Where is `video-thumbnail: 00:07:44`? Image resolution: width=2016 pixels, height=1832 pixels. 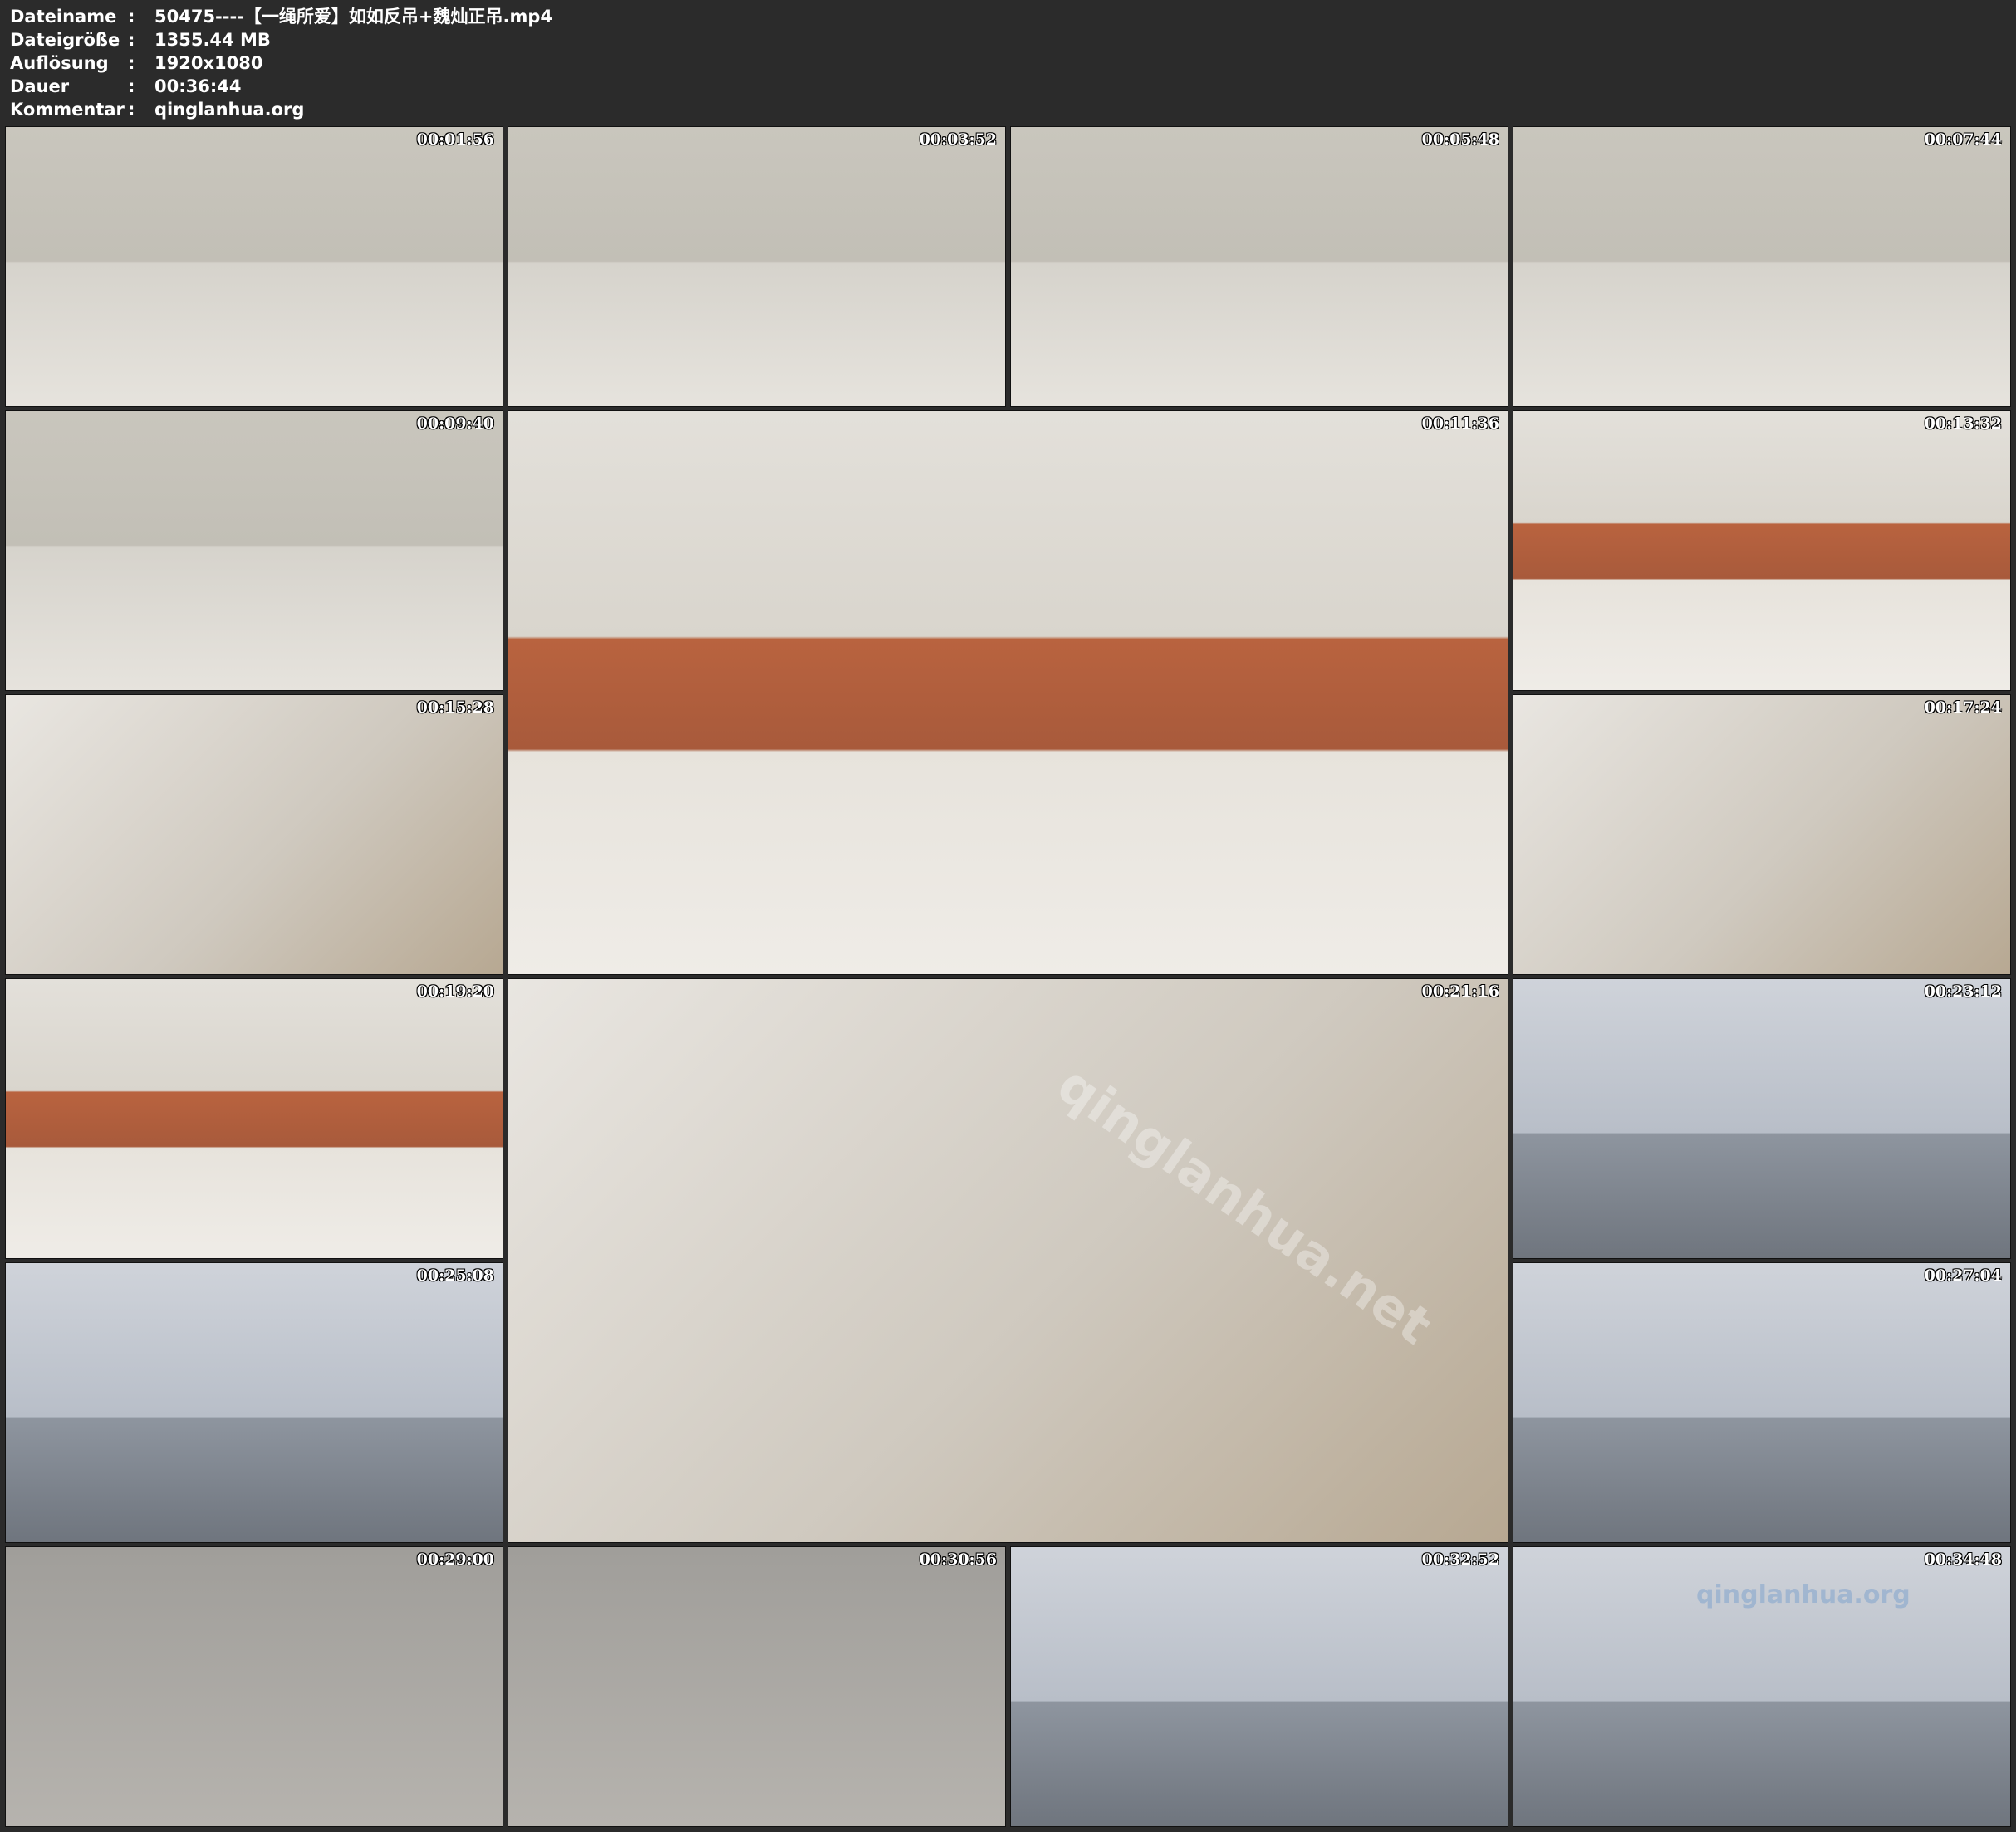
video-thumbnail: 00:07:44 is located at coordinates (1762, 266).